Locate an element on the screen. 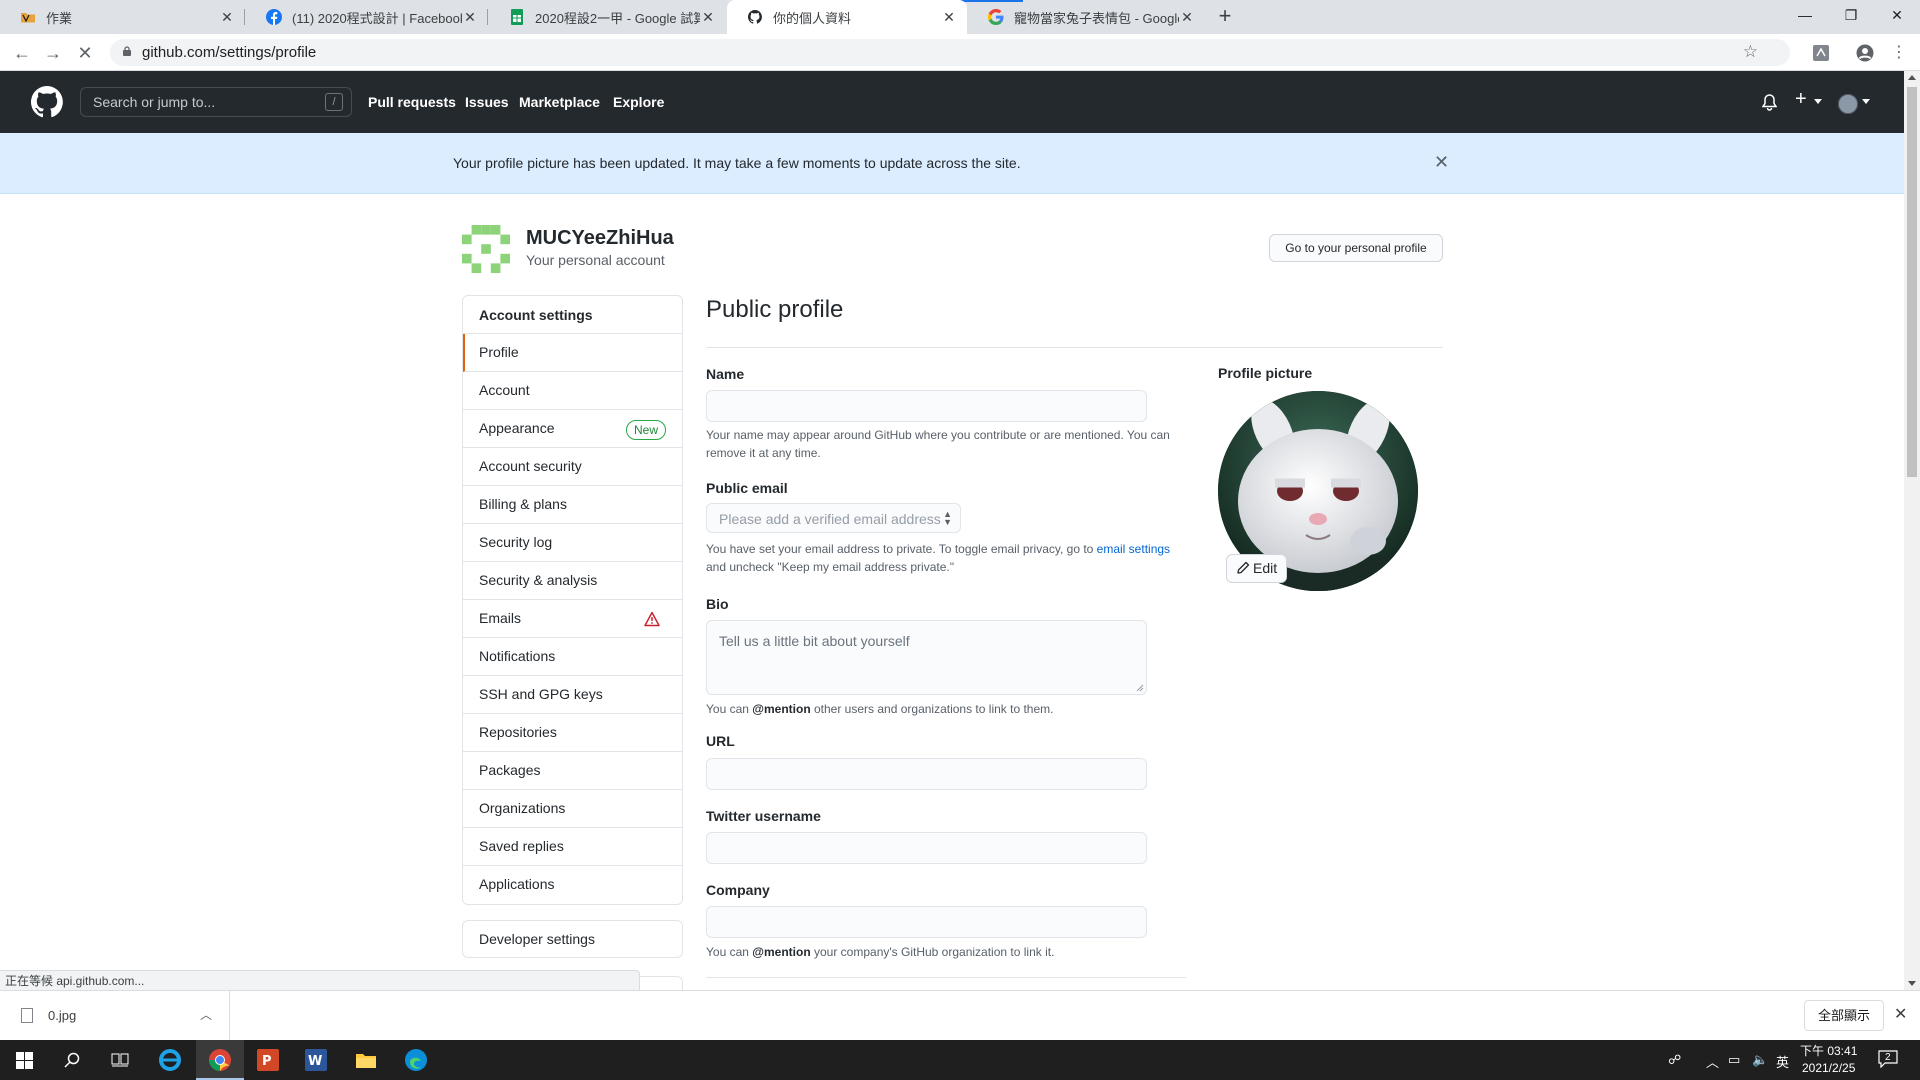 The height and width of the screenshot is (1080, 1920). browser-tab: 寵物當家兔子表情包 - Google 搜 ✕ is located at coordinates (1086, 17).